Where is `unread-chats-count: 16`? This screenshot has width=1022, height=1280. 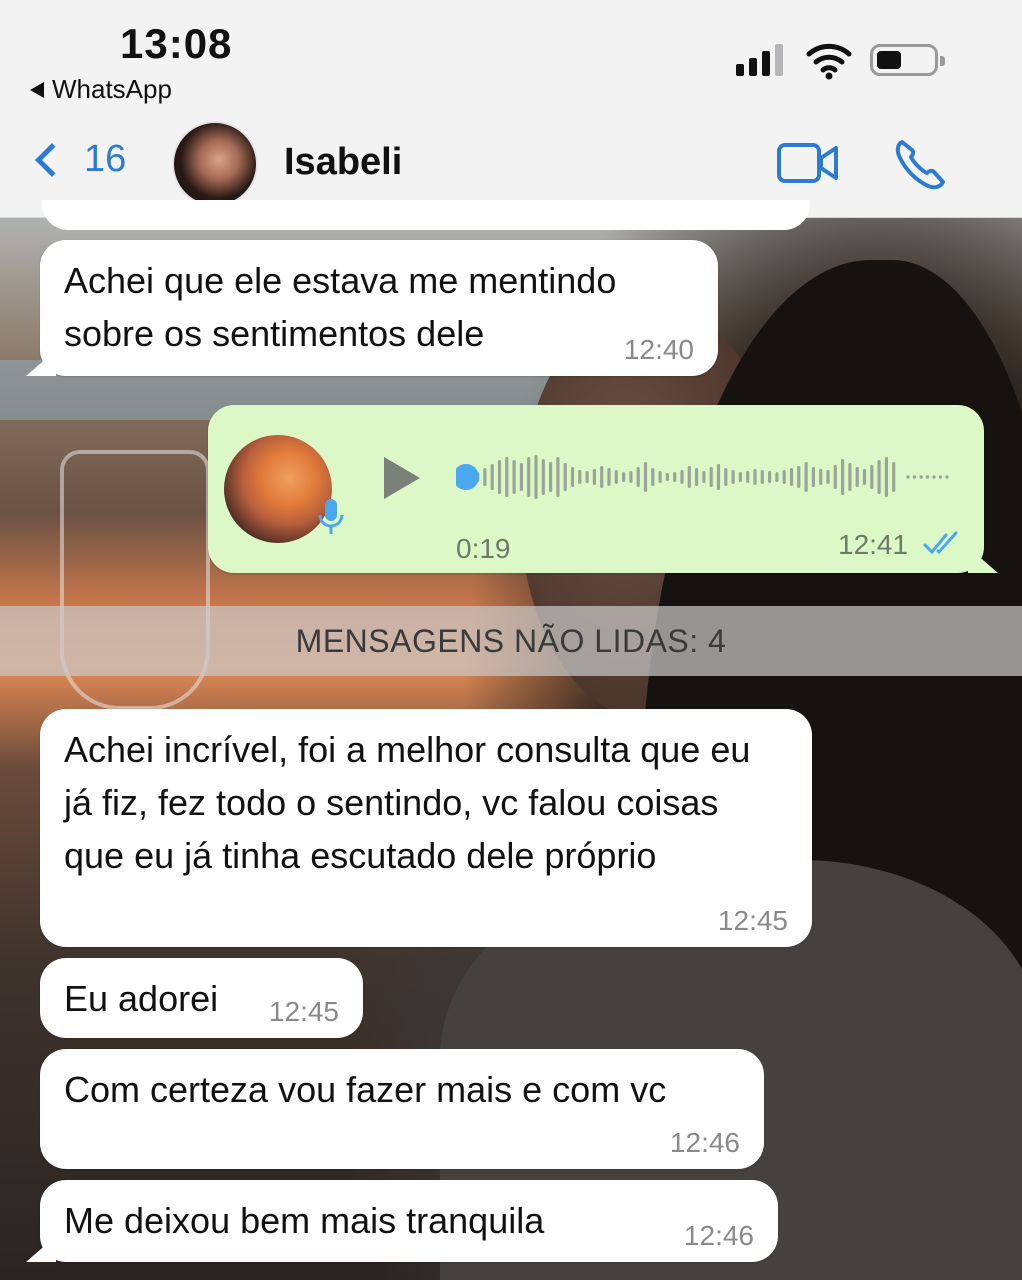 unread-chats-count: 16 is located at coordinates (105, 159).